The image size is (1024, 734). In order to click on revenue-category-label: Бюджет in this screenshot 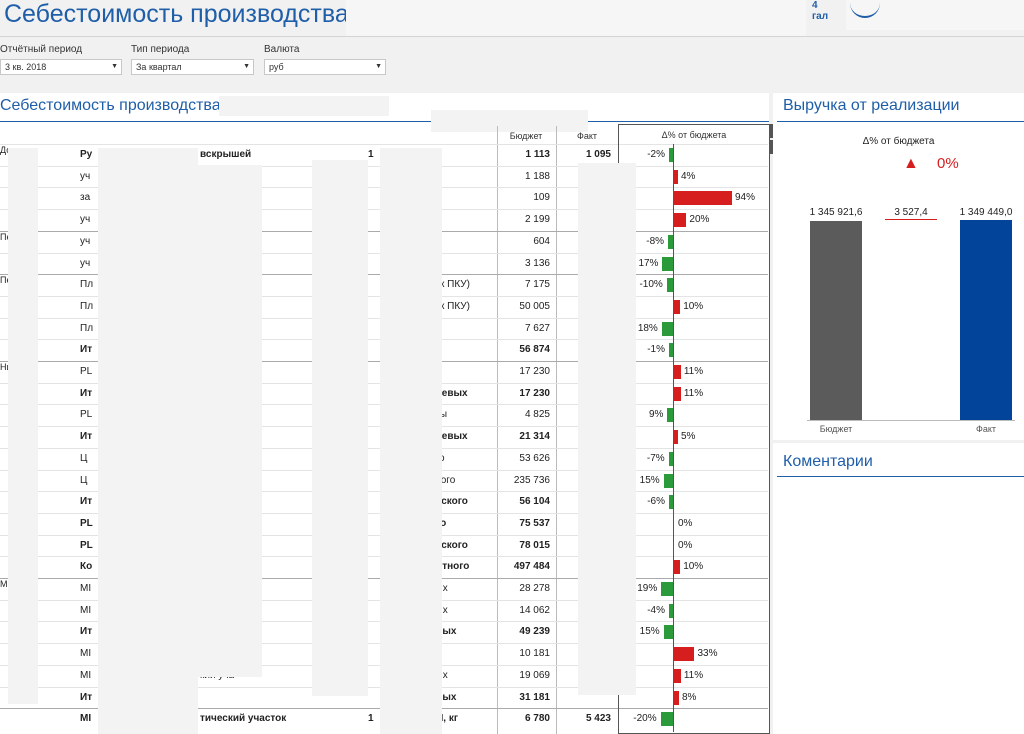, I will do `click(836, 429)`.